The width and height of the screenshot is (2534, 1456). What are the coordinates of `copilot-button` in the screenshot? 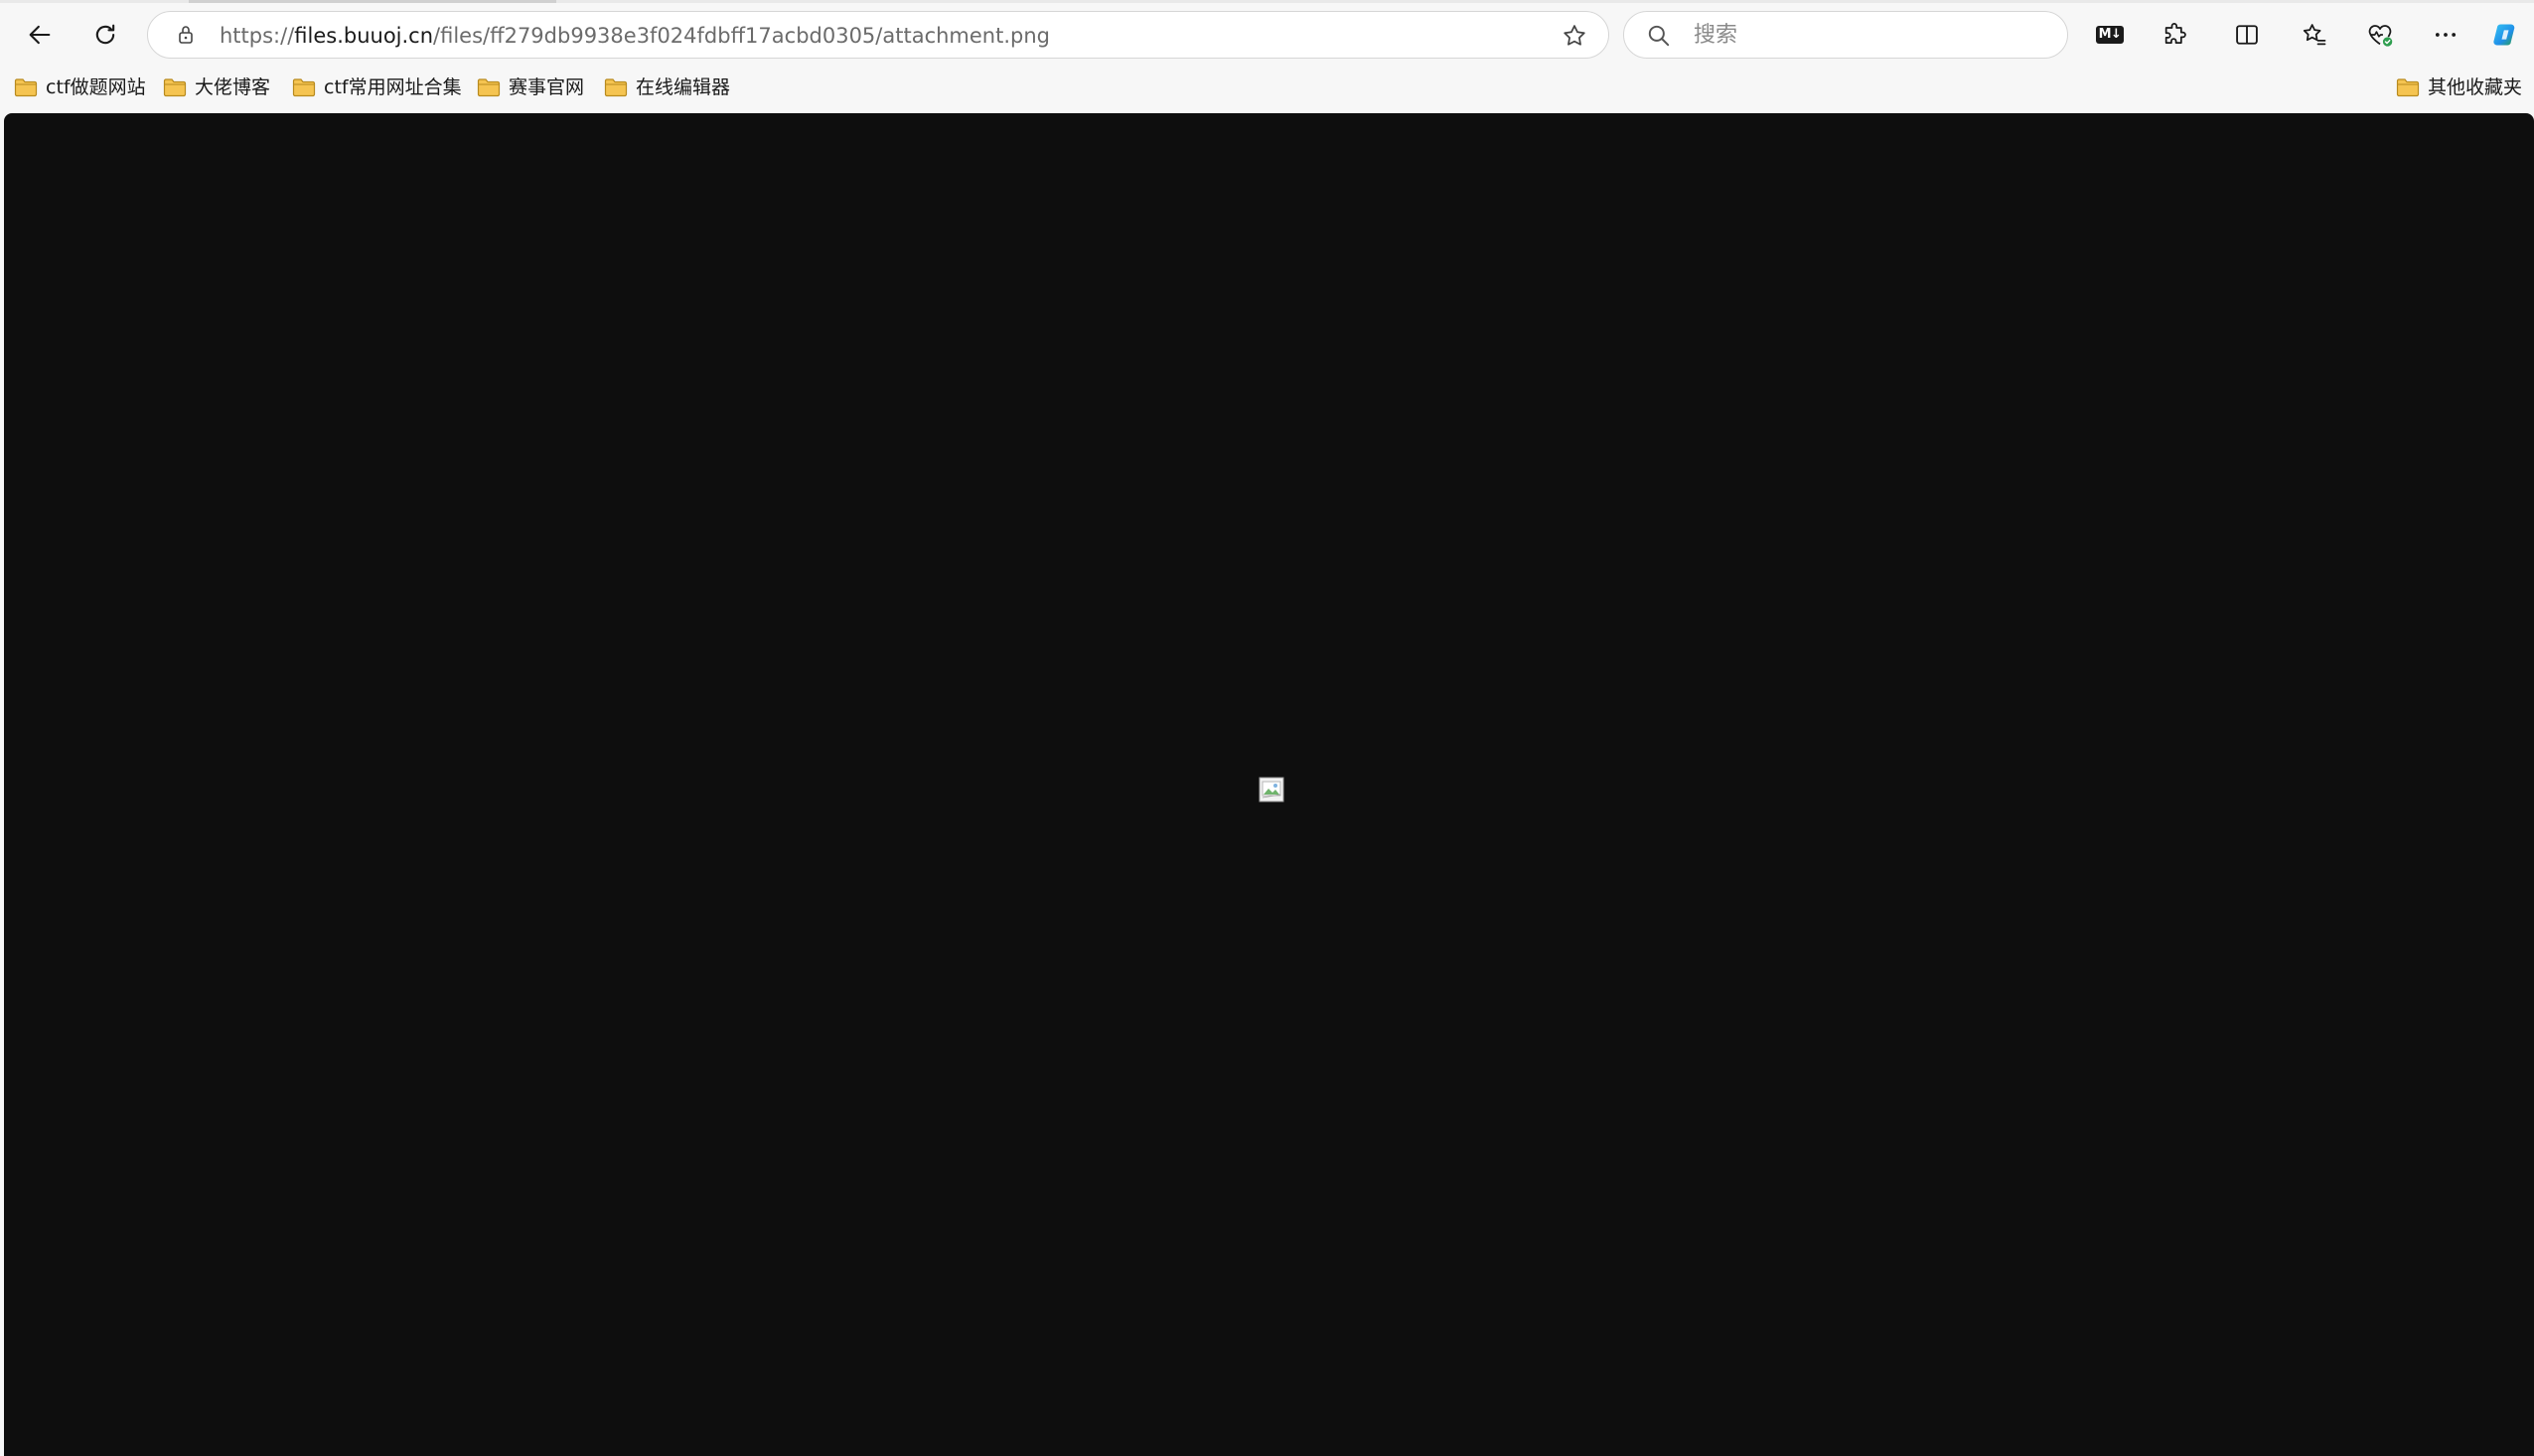 It's located at (2505, 35).